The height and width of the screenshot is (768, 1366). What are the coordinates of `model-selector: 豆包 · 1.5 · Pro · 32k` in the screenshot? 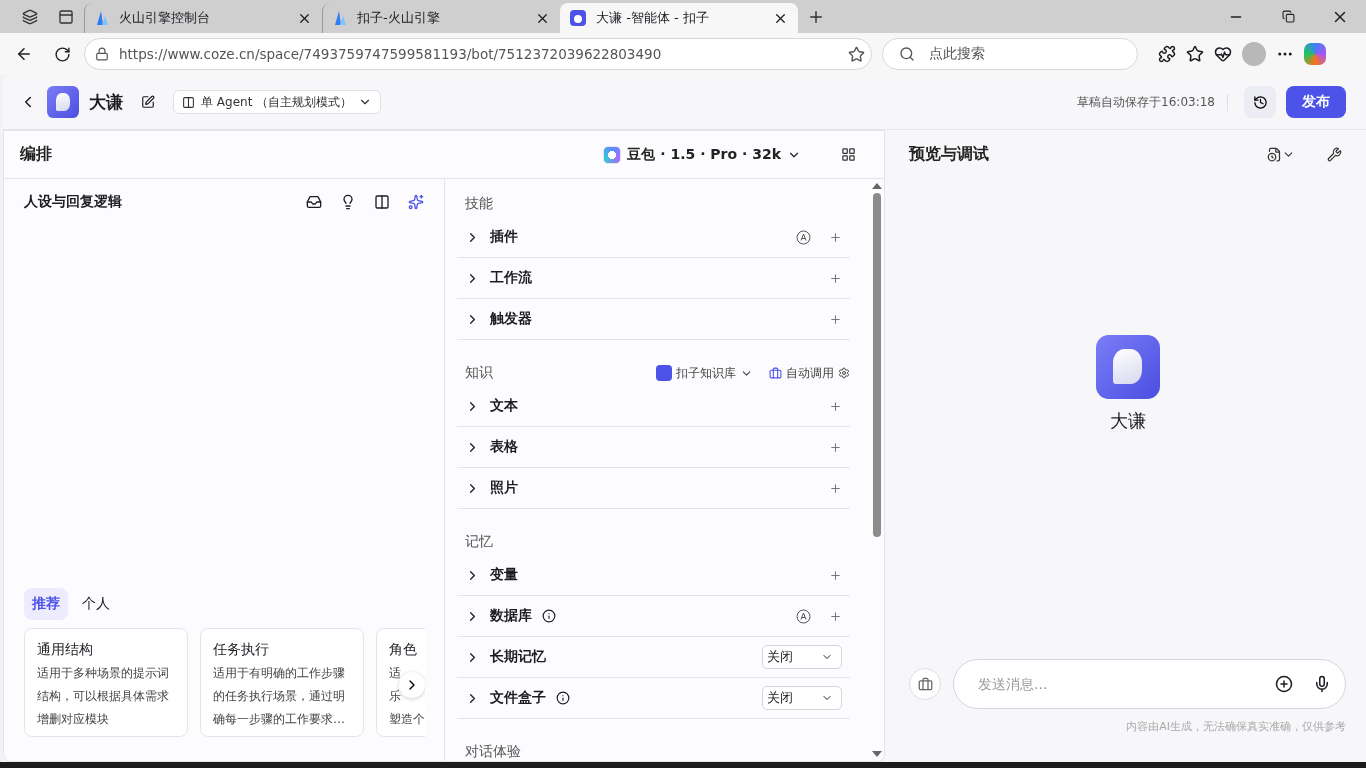 It's located at (702, 154).